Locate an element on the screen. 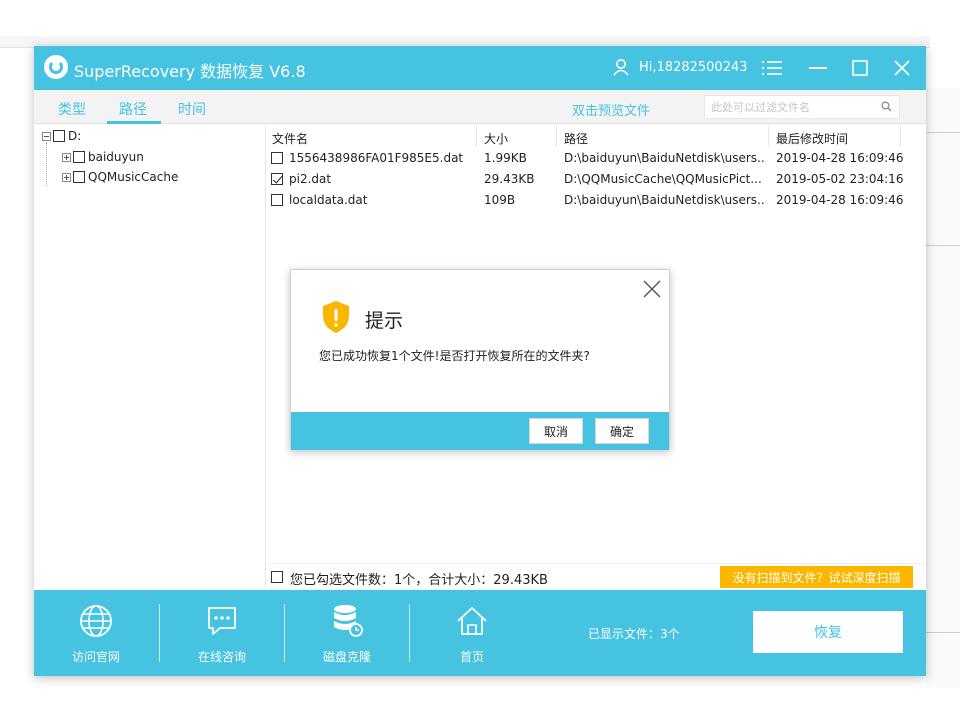  file-size: 29.43KB is located at coordinates (509, 179).